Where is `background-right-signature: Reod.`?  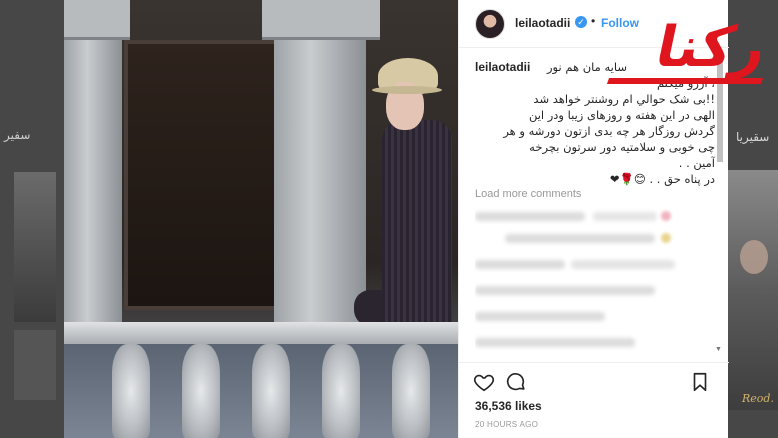 background-right-signature: Reod. is located at coordinates (758, 398).